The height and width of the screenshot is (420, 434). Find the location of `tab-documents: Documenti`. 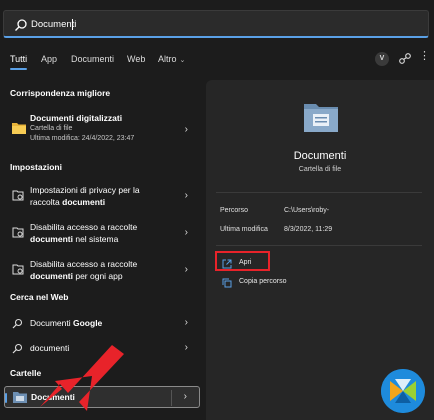

tab-documents: Documenti is located at coordinates (92, 59).